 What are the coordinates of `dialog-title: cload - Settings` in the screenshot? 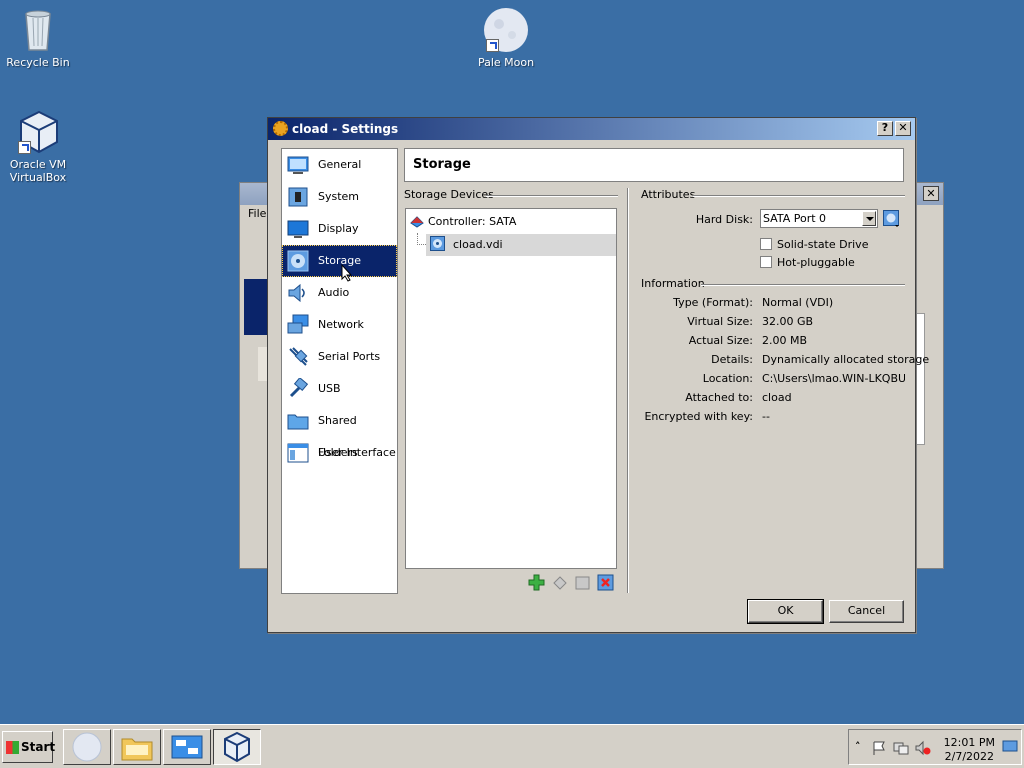 It's located at (345, 129).